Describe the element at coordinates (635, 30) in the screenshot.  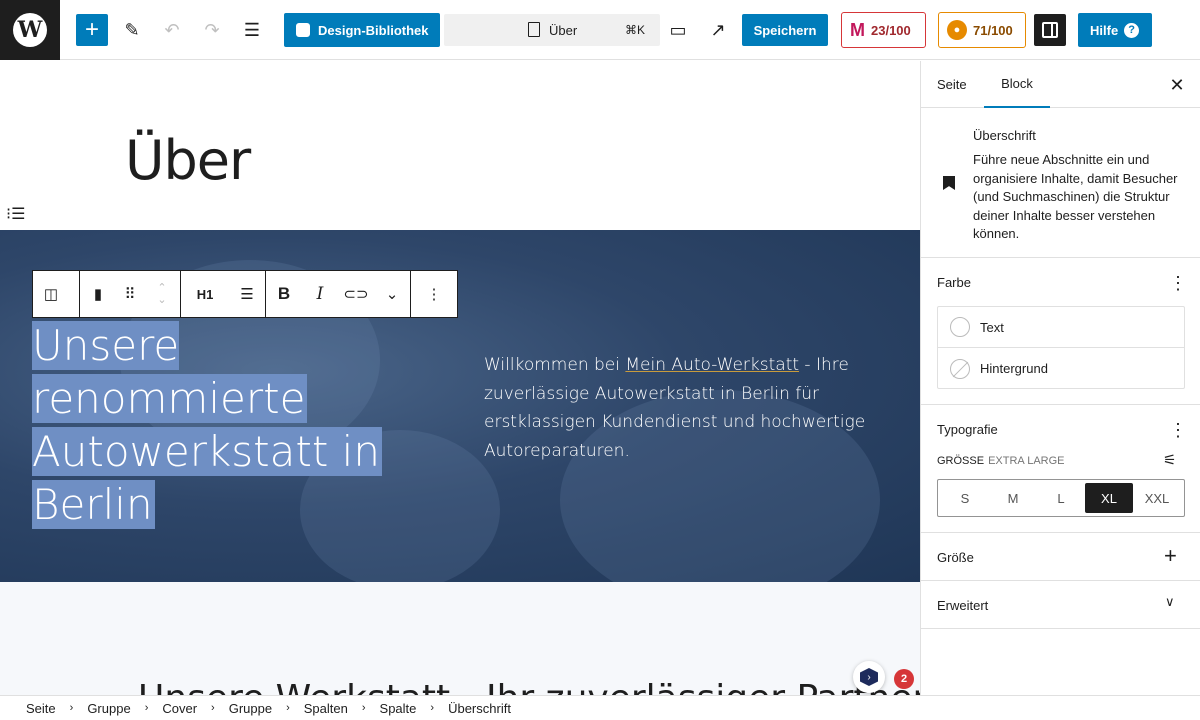
I see `shortcut-hint: ⌘K` at that location.